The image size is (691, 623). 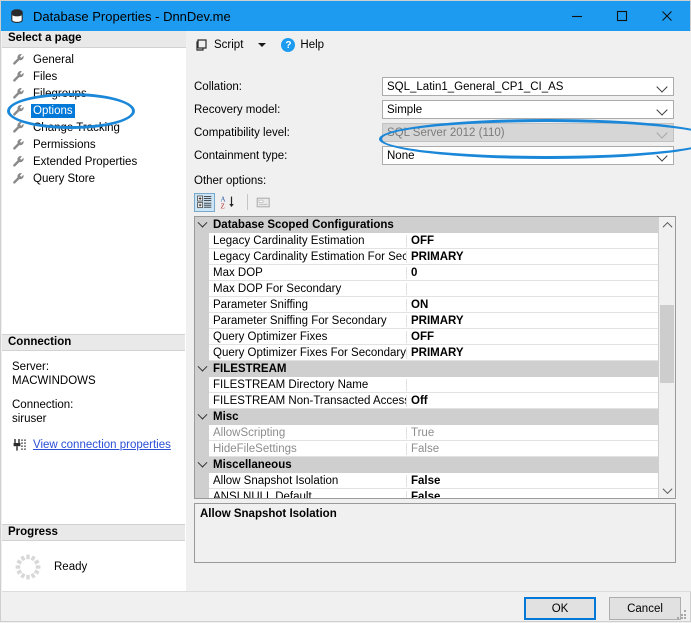 I want to click on grid-row-max-dop-for-secondary: Max DOP For Secondary, so click(x=426, y=288).